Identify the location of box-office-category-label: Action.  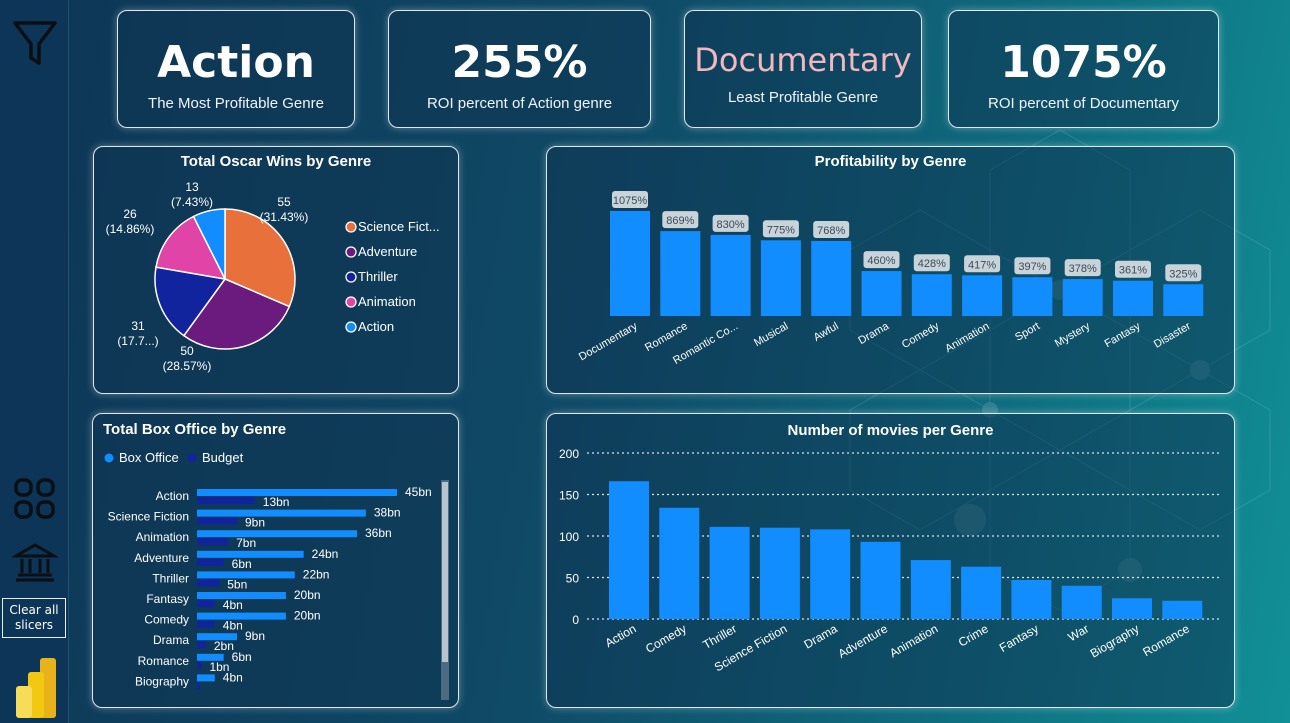
(172, 496).